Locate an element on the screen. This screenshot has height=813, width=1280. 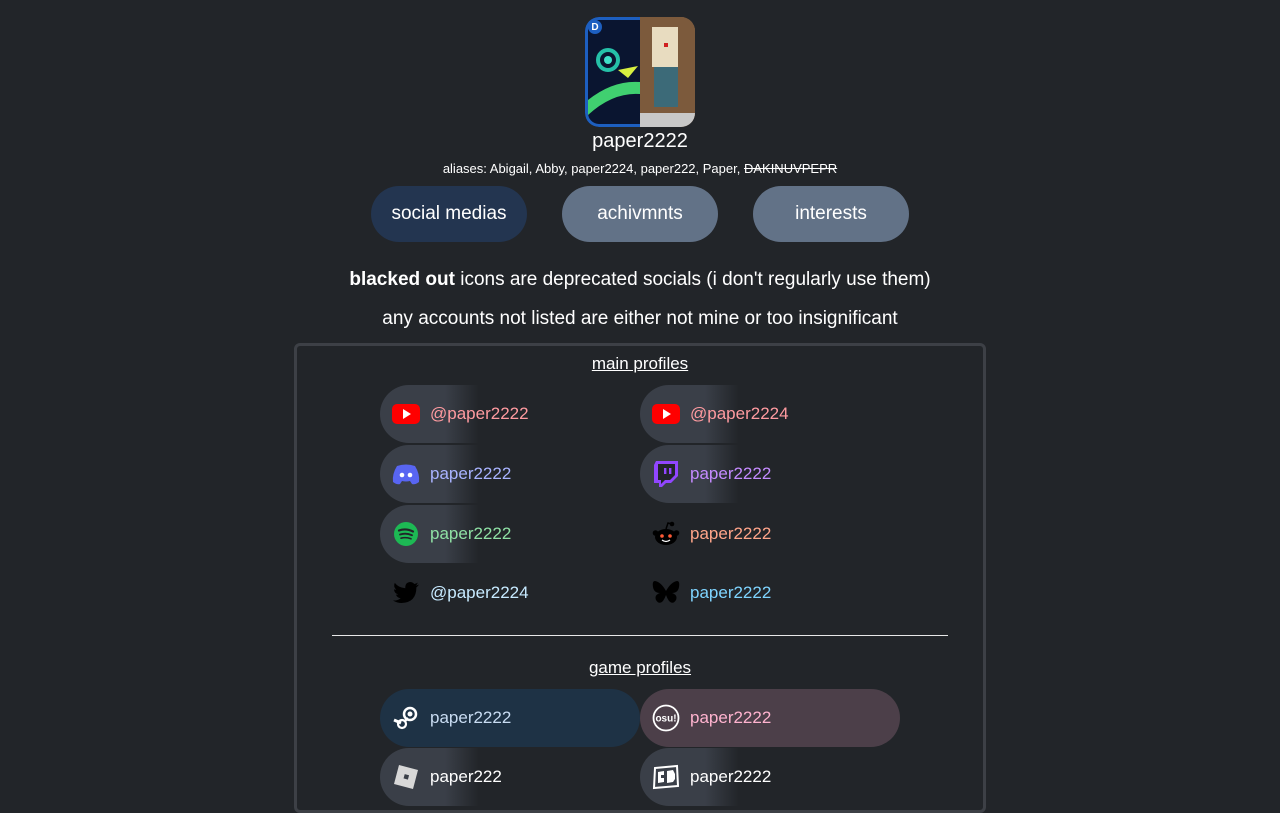
geometry-dash-icon is located at coordinates (666, 777).